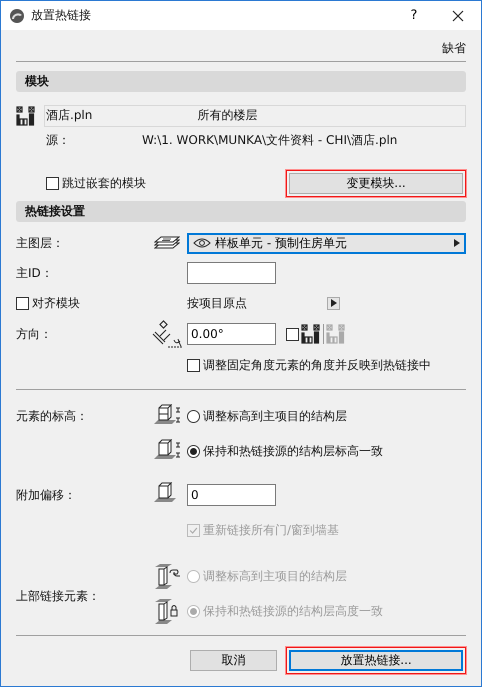 The image size is (482, 687). What do you see at coordinates (46, 495) in the screenshot?
I see `field-label: 附加偏移：` at bounding box center [46, 495].